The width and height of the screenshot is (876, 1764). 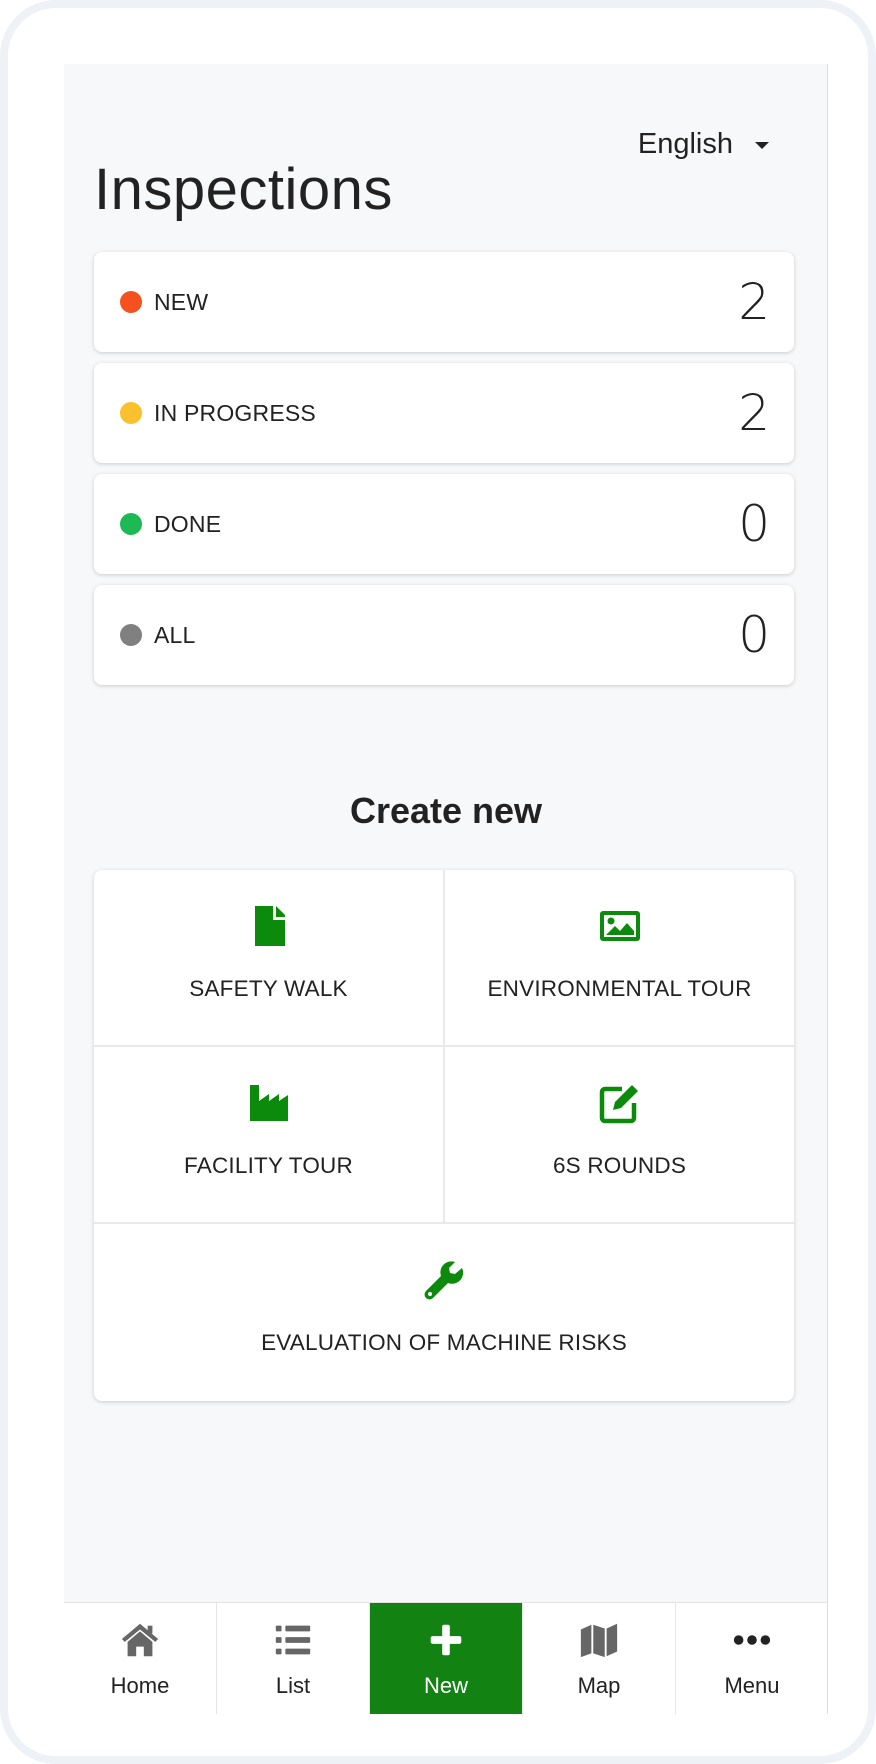 What do you see at coordinates (444, 524) in the screenshot?
I see `status-card-done: DONE 0` at bounding box center [444, 524].